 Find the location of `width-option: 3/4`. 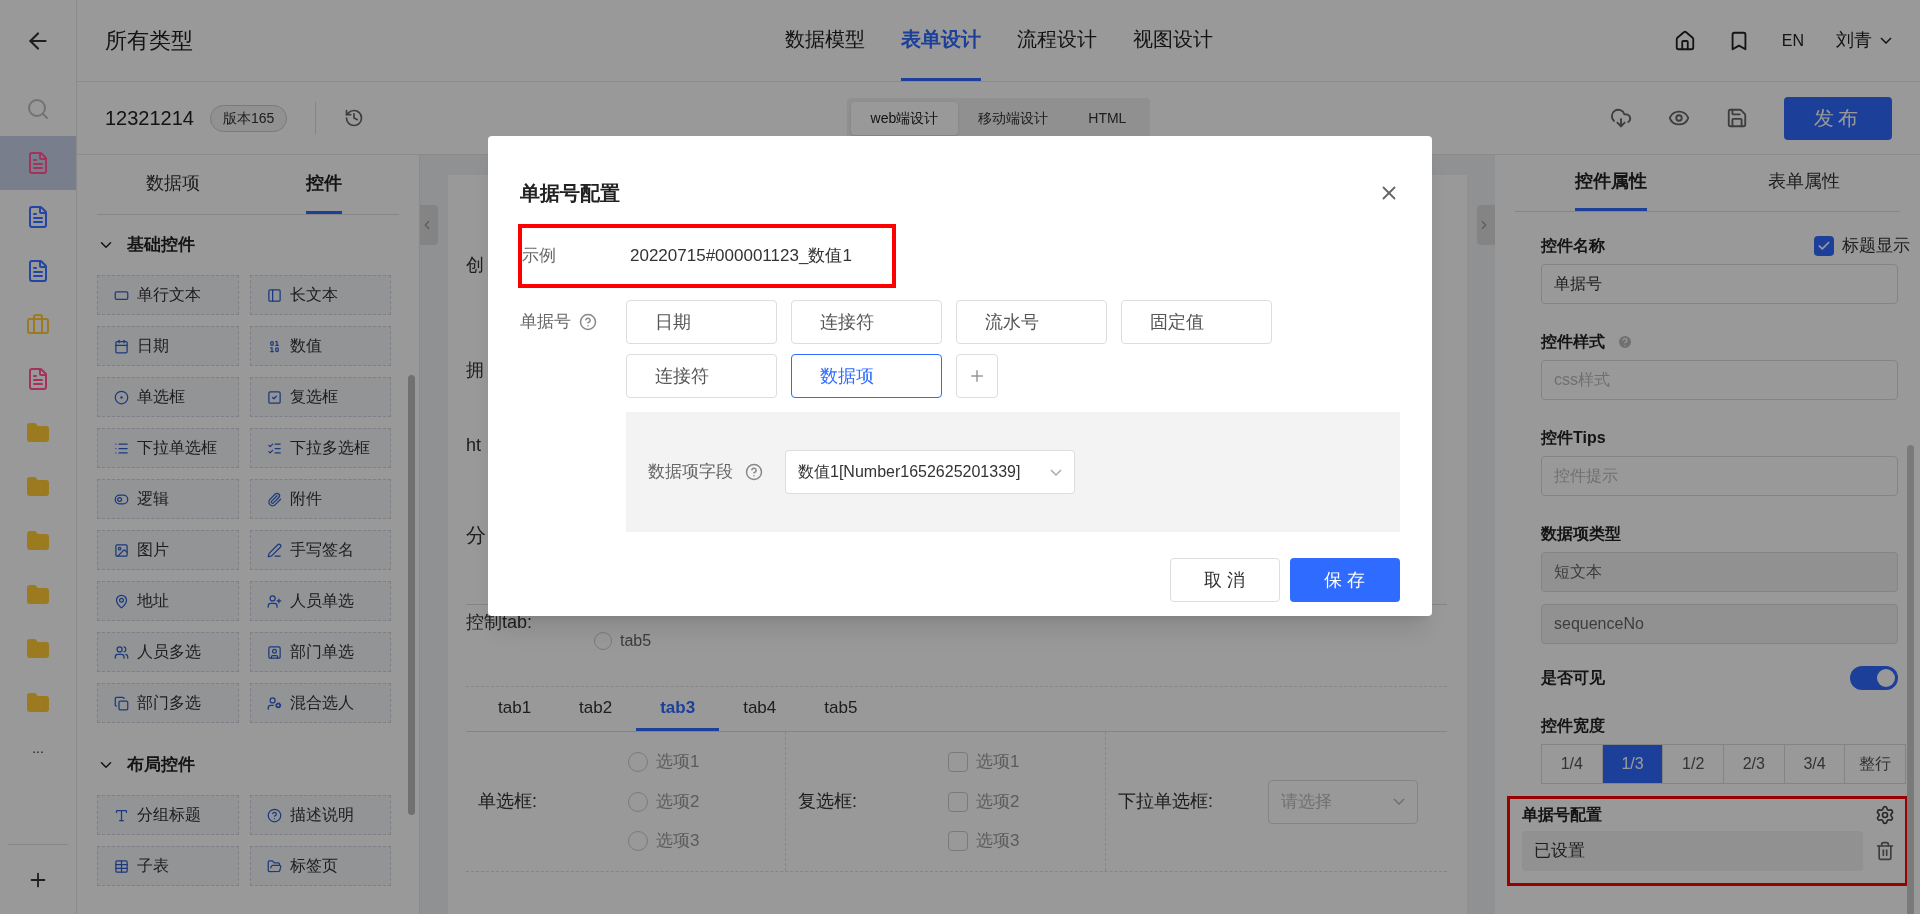

width-option: 3/4 is located at coordinates (1814, 764).